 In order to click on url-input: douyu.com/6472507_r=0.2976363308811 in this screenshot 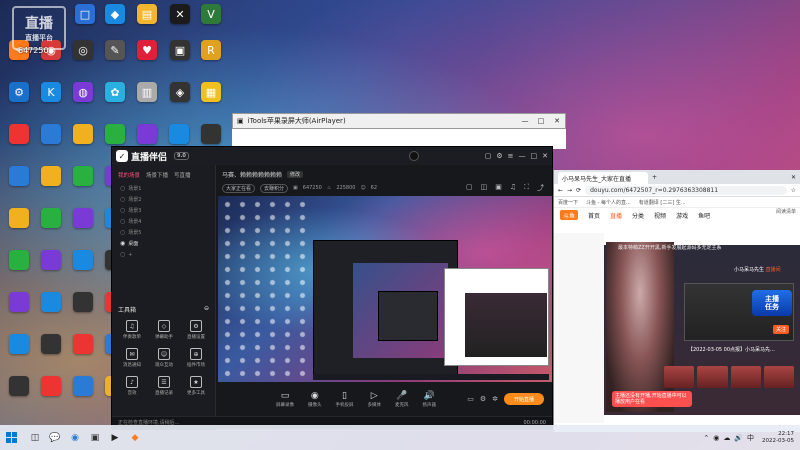, I will do `click(686, 190)`.